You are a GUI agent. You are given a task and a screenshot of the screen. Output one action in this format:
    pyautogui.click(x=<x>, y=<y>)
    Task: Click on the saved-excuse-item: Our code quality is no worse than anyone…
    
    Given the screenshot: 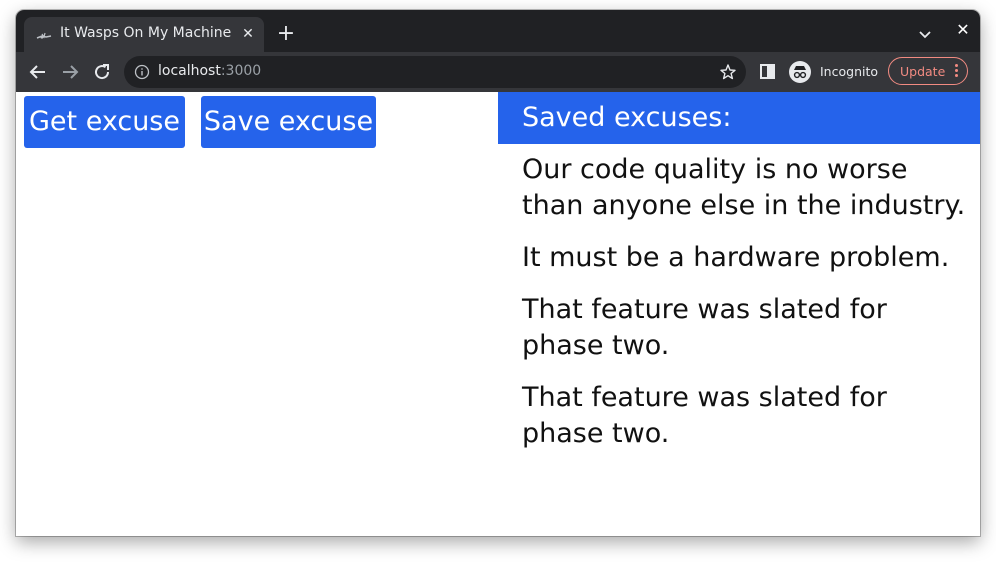 What is the action you would take?
    pyautogui.click(x=744, y=187)
    